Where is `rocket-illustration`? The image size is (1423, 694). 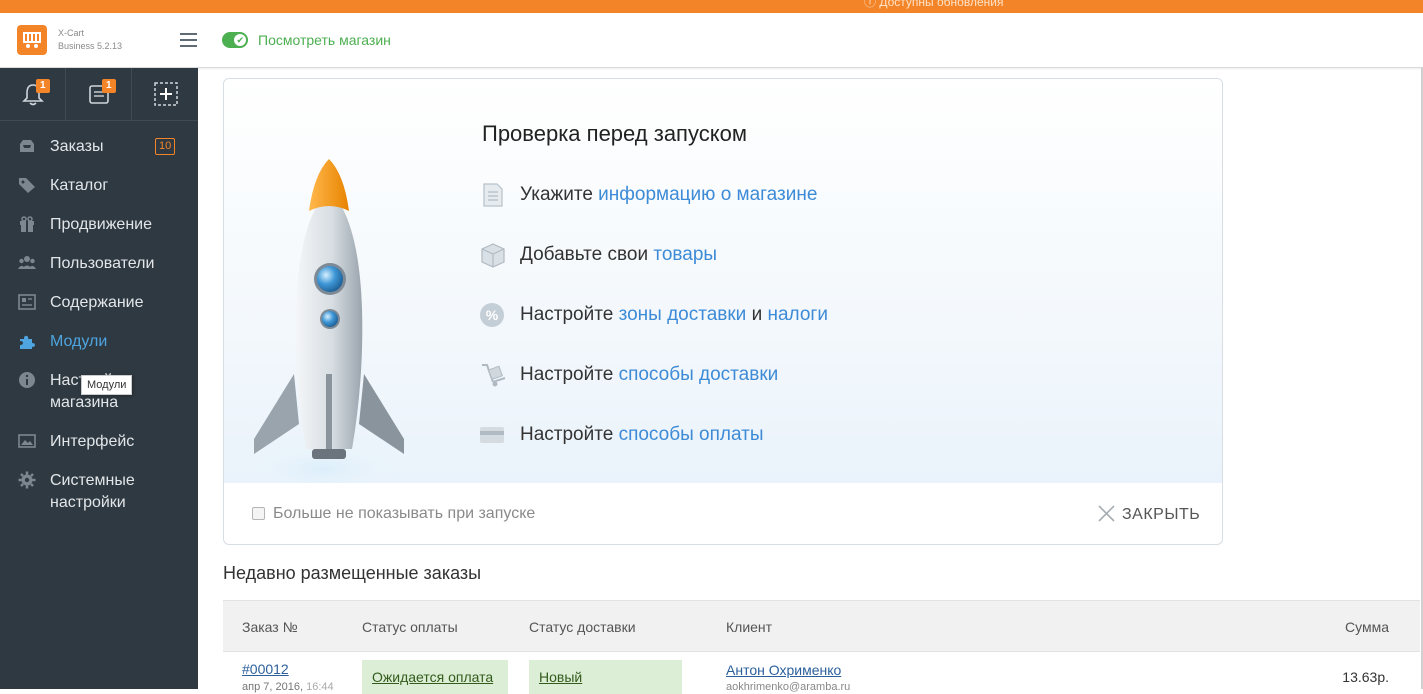
rocket-illustration is located at coordinates (329, 321).